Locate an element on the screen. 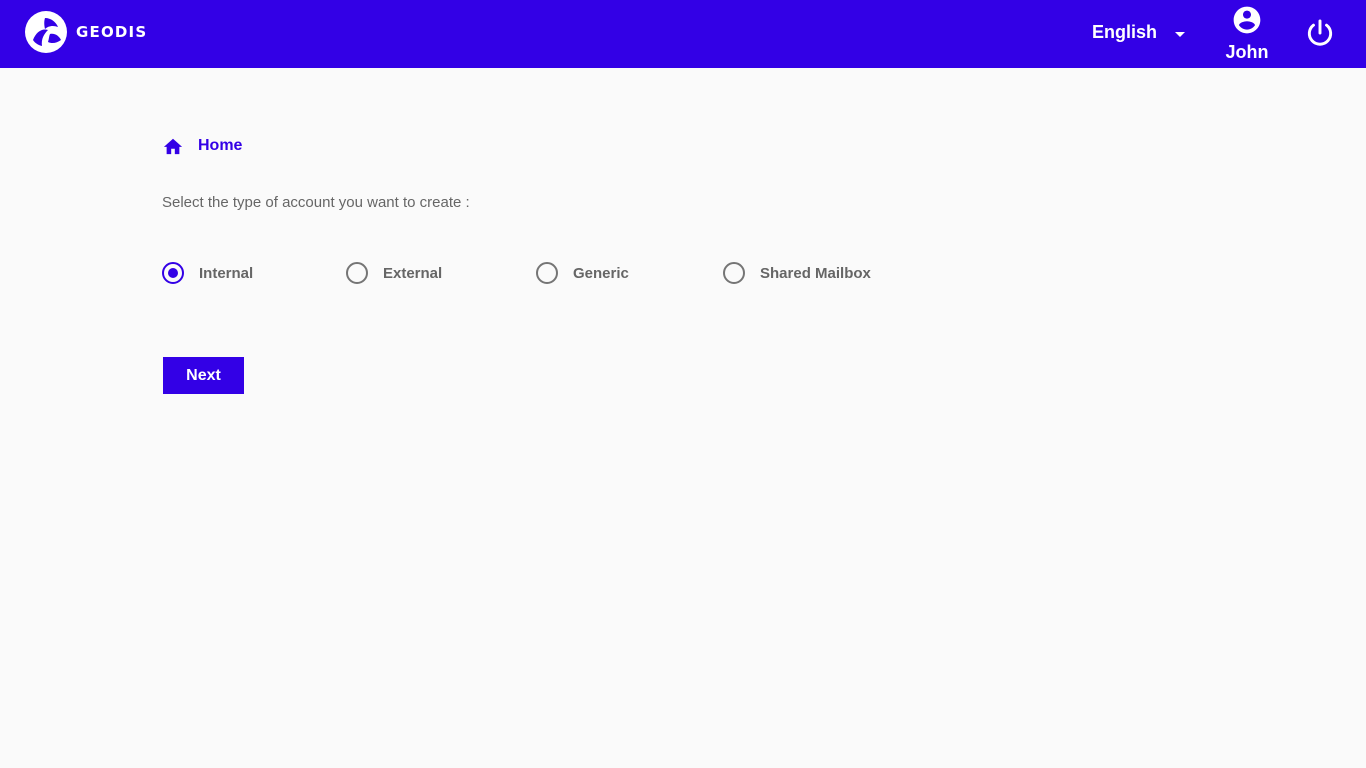 This screenshot has height=768, width=1366. breadcrumb: Home is located at coordinates (202, 146).